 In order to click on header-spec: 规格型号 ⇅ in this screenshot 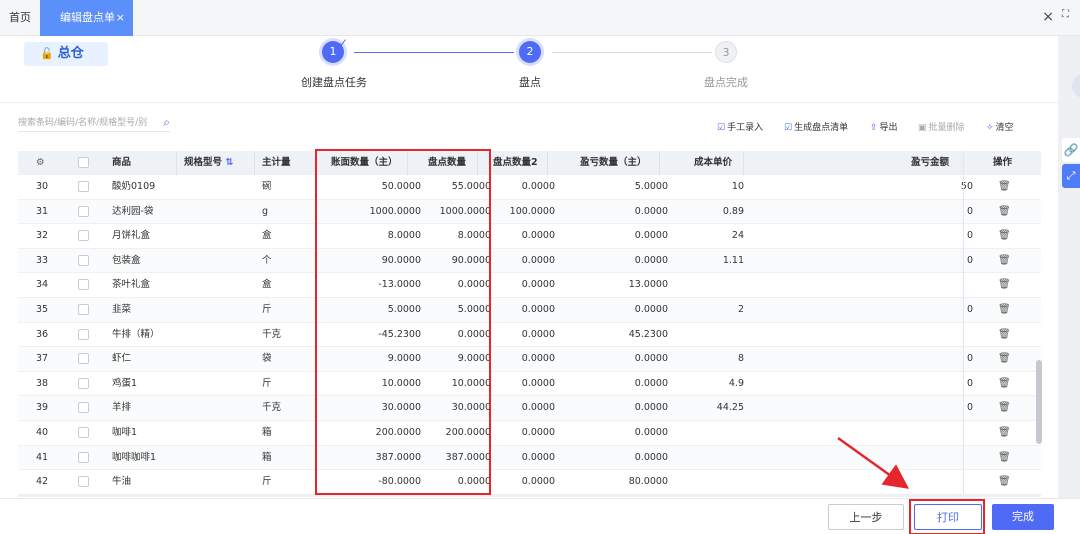, I will do `click(208, 163)`.